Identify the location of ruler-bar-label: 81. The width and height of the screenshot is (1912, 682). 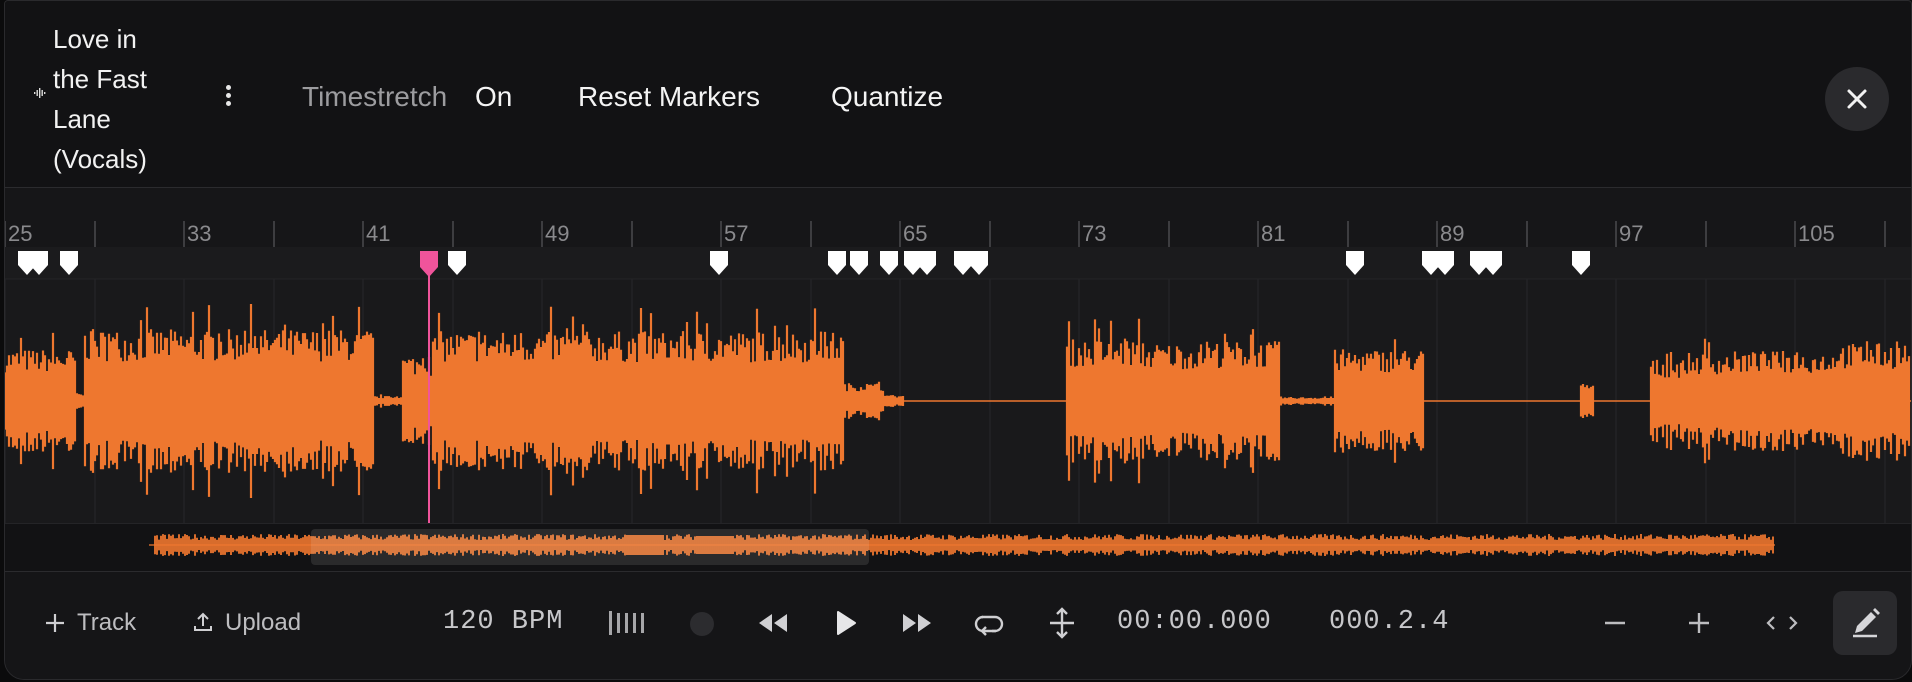
(1273, 233).